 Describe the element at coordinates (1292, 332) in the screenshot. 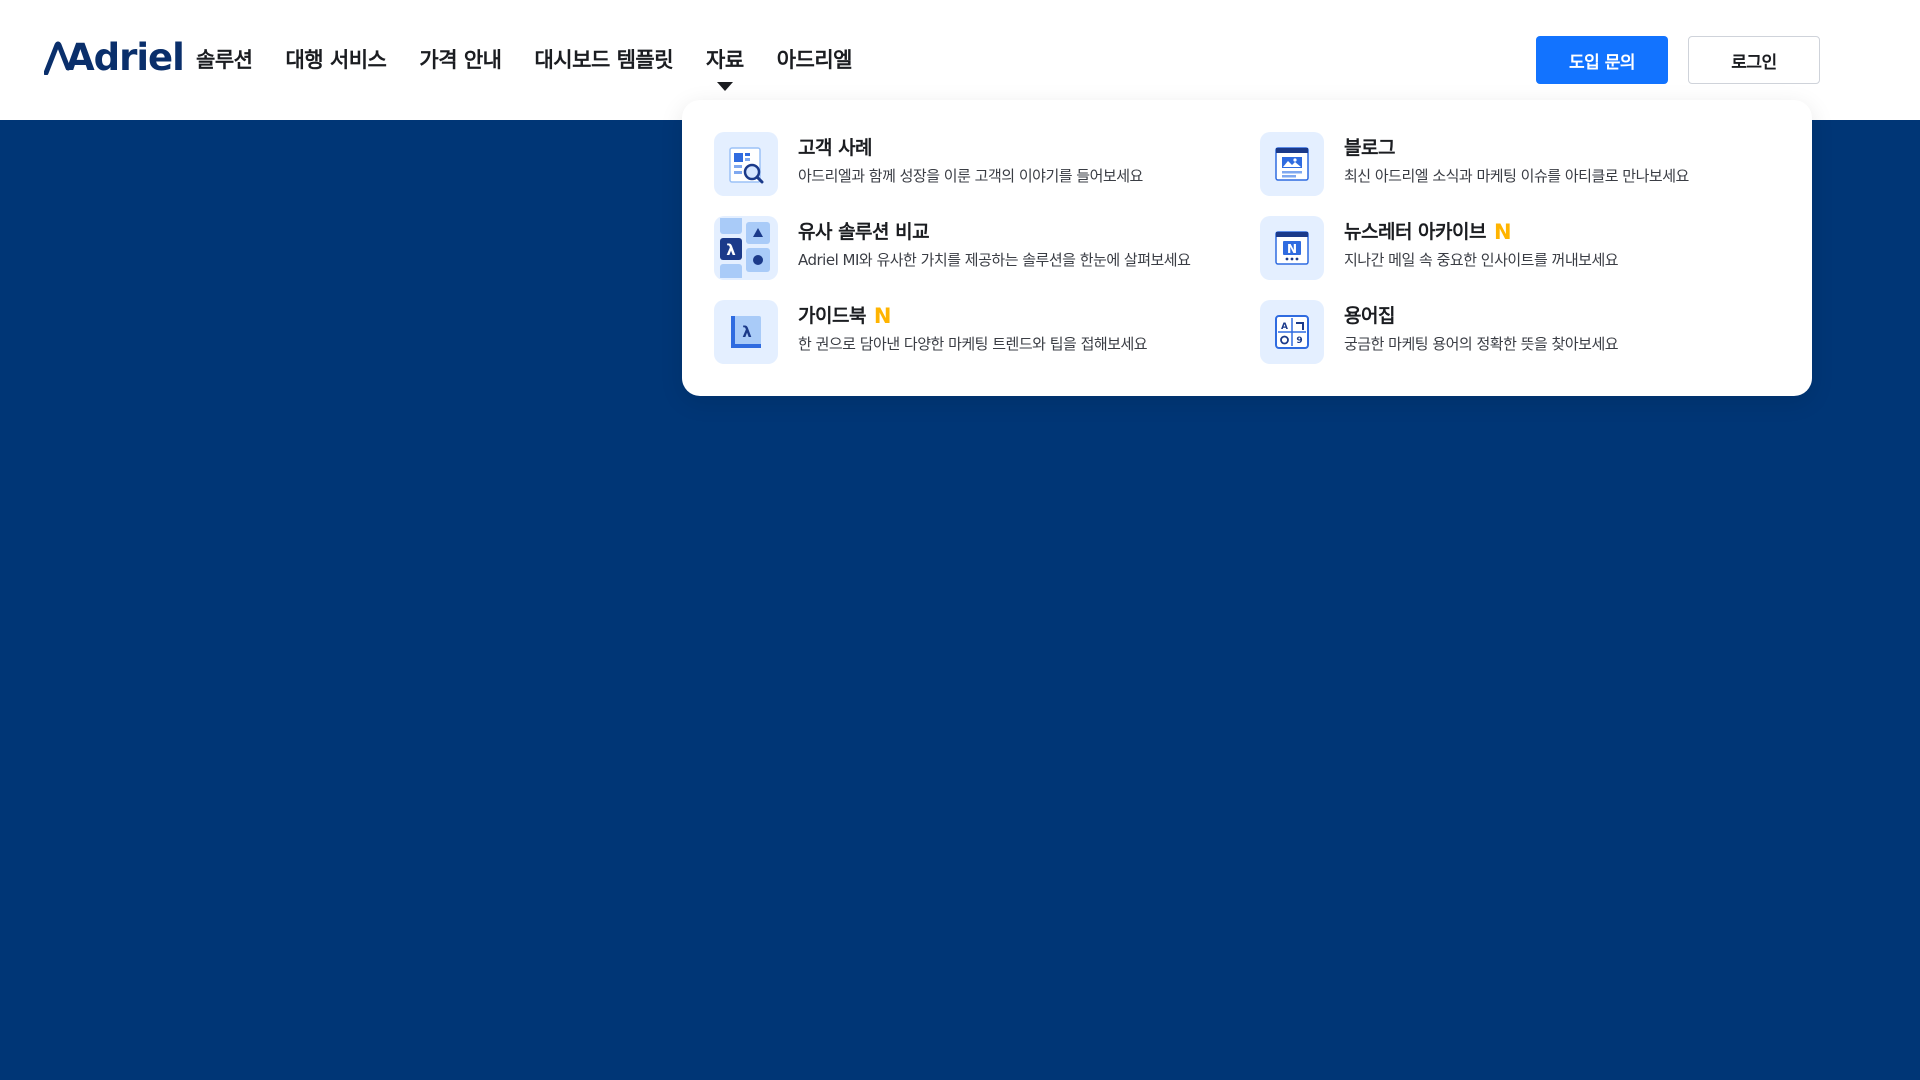

I see `glossary-icon: A 9` at that location.